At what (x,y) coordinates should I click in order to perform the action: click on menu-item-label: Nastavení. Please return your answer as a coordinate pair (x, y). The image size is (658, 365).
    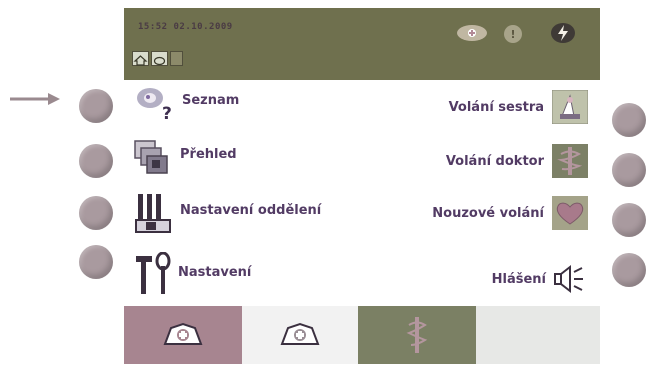
    Looking at the image, I should click on (215, 272).